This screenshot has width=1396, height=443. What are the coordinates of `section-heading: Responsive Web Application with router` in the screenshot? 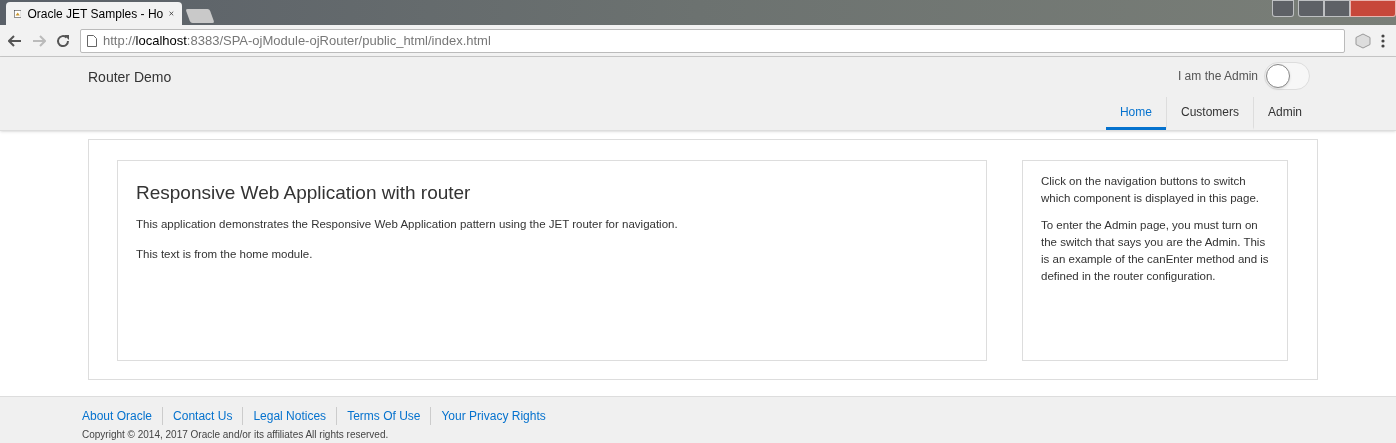 It's located at (304, 193).